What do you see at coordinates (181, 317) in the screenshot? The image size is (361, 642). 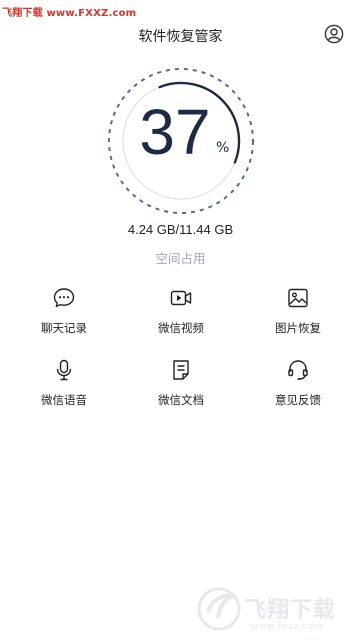 I see `feature-wechat-video: 微信视频` at bounding box center [181, 317].